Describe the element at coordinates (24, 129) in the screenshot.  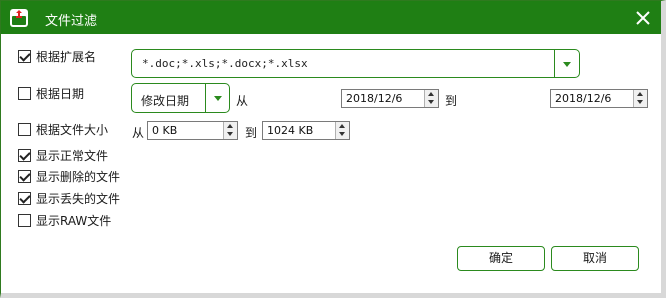
I see `size-filter-checkbox` at that location.